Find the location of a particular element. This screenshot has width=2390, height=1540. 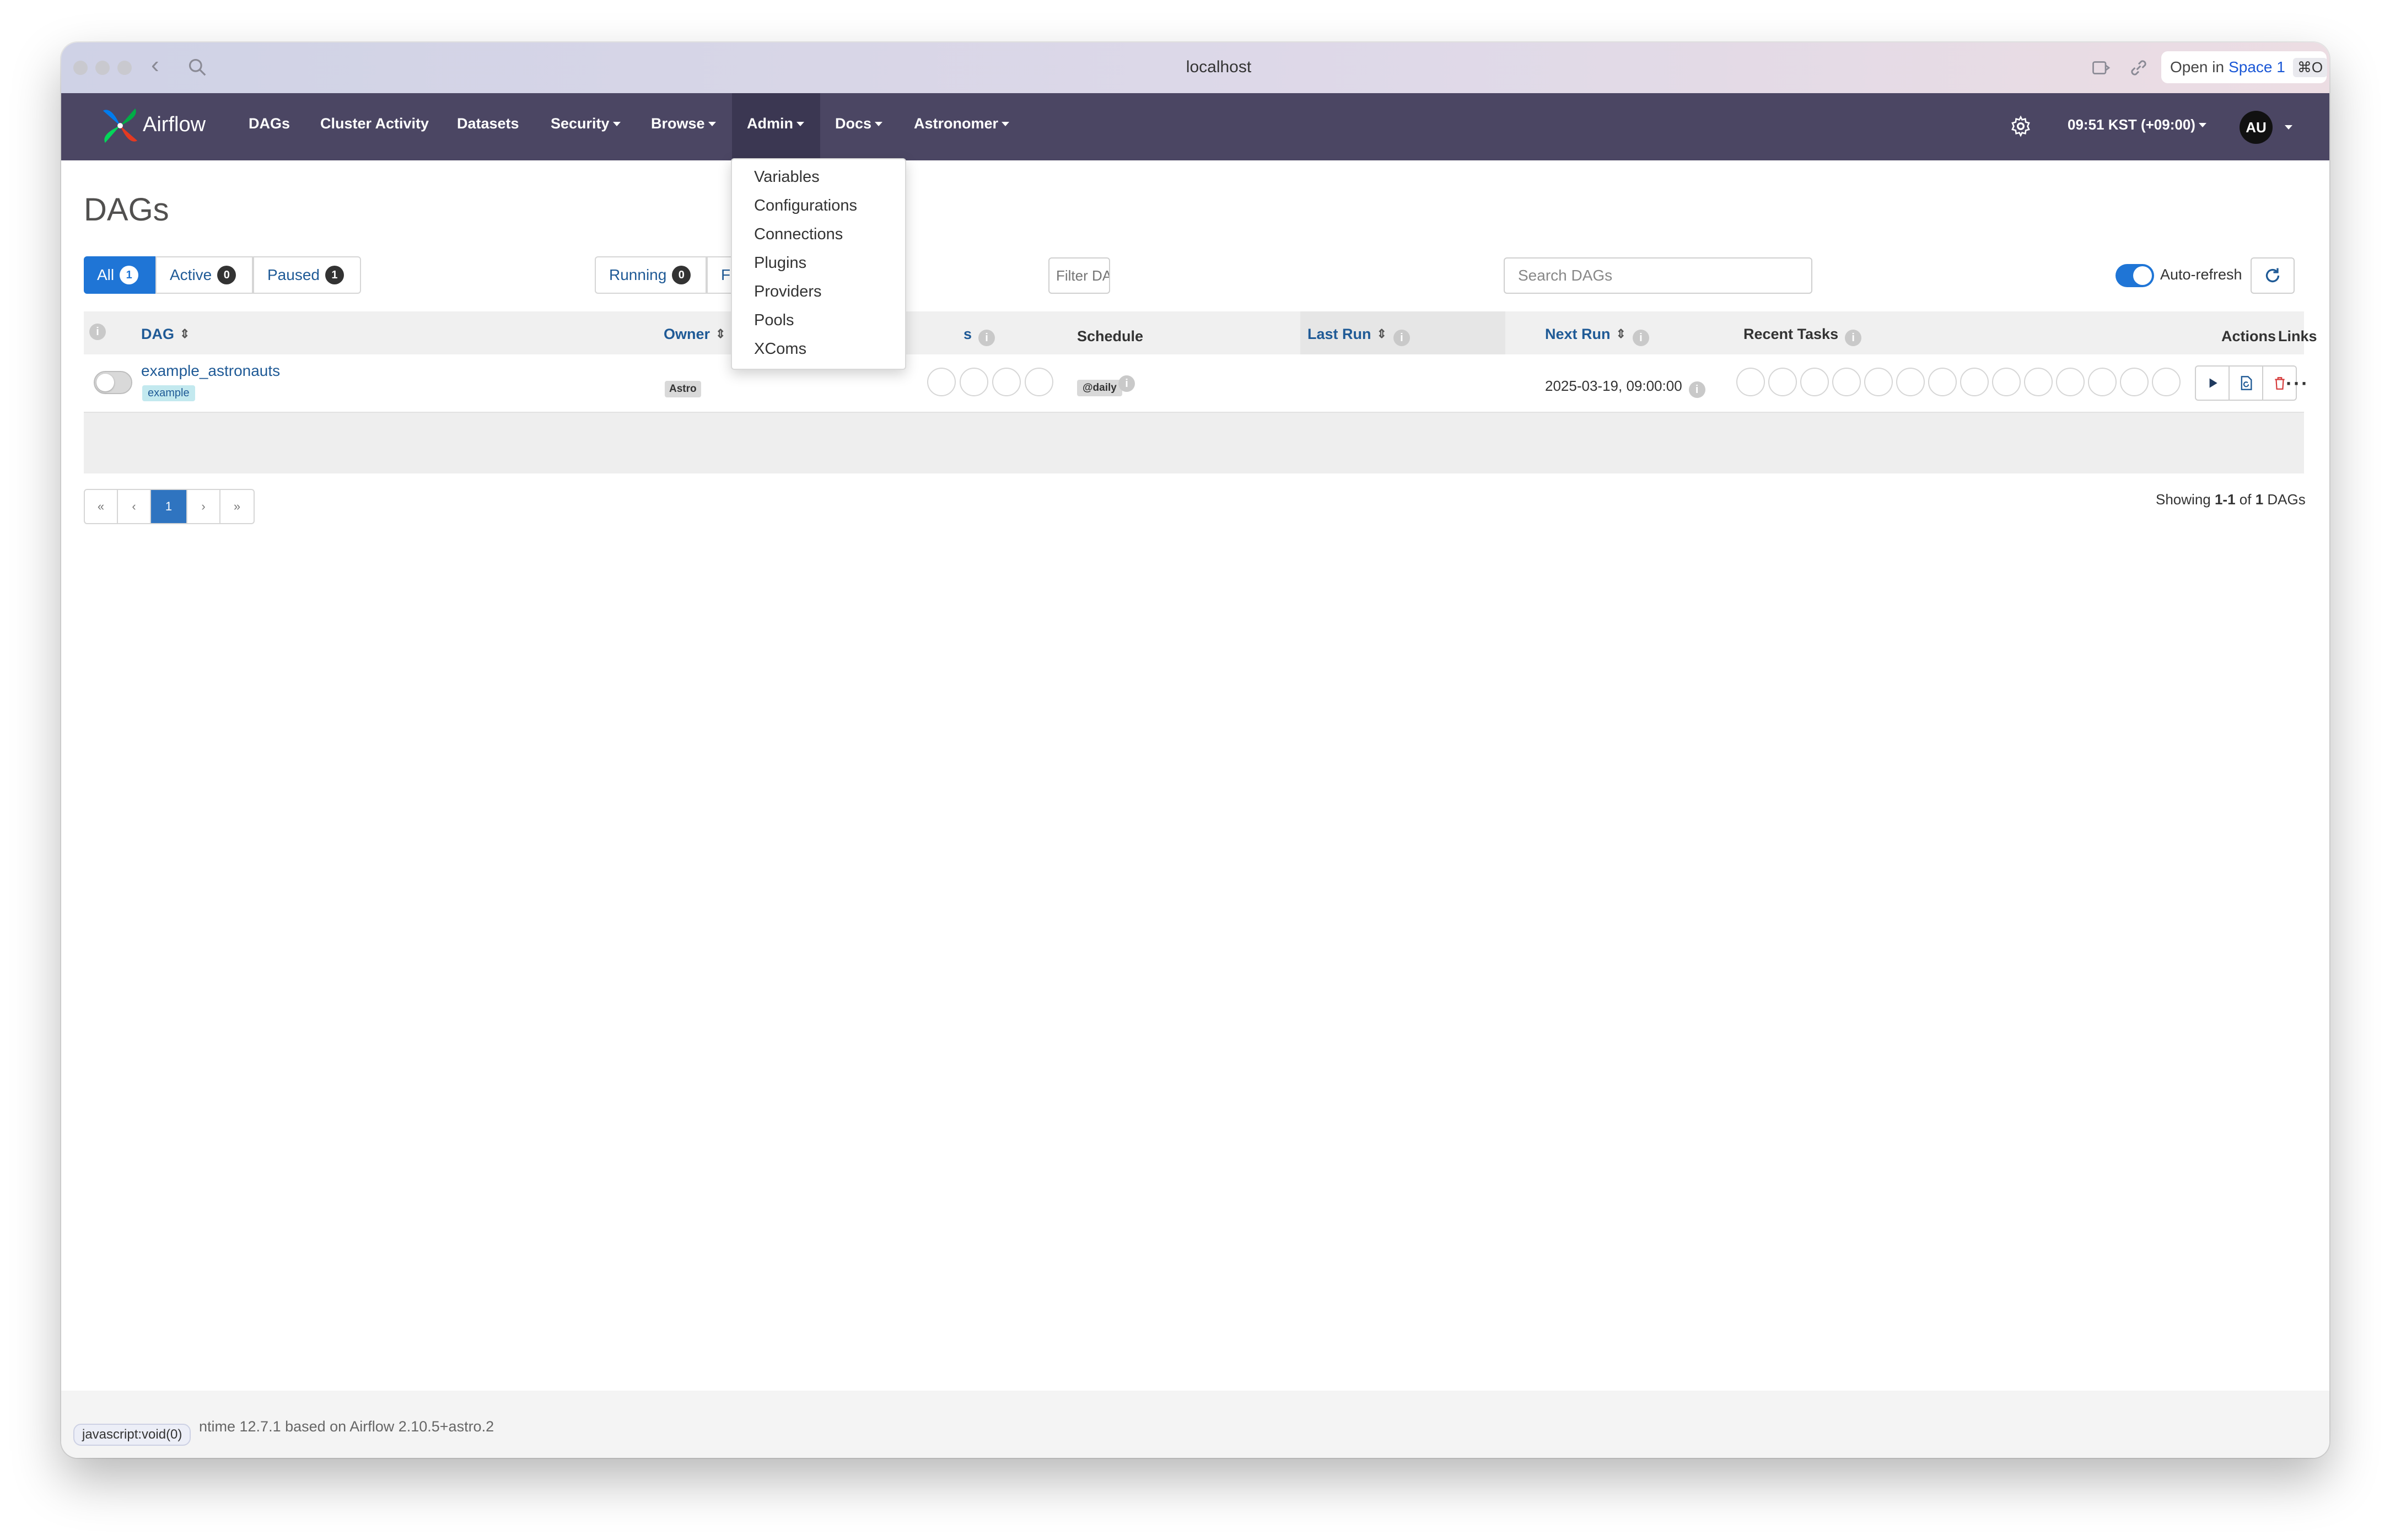

header-recent-tasks: Recent Tasks i is located at coordinates (1802, 336).